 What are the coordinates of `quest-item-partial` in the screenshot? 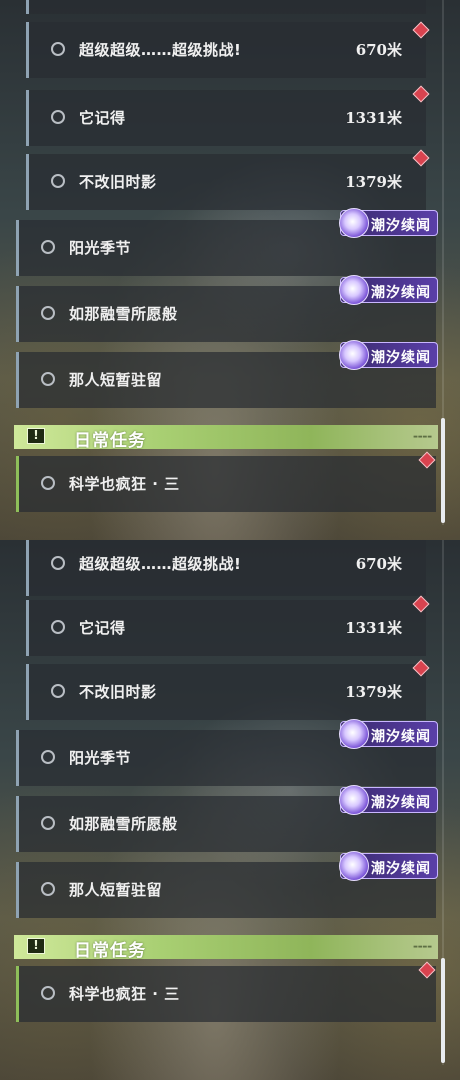 It's located at (226, 7).